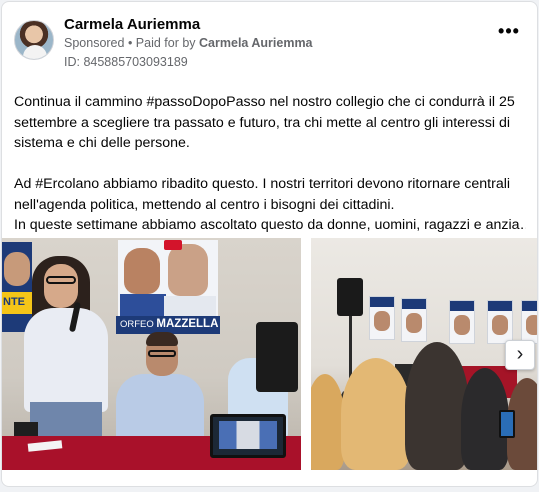  I want to click on more-options-button: •••, so click(509, 32).